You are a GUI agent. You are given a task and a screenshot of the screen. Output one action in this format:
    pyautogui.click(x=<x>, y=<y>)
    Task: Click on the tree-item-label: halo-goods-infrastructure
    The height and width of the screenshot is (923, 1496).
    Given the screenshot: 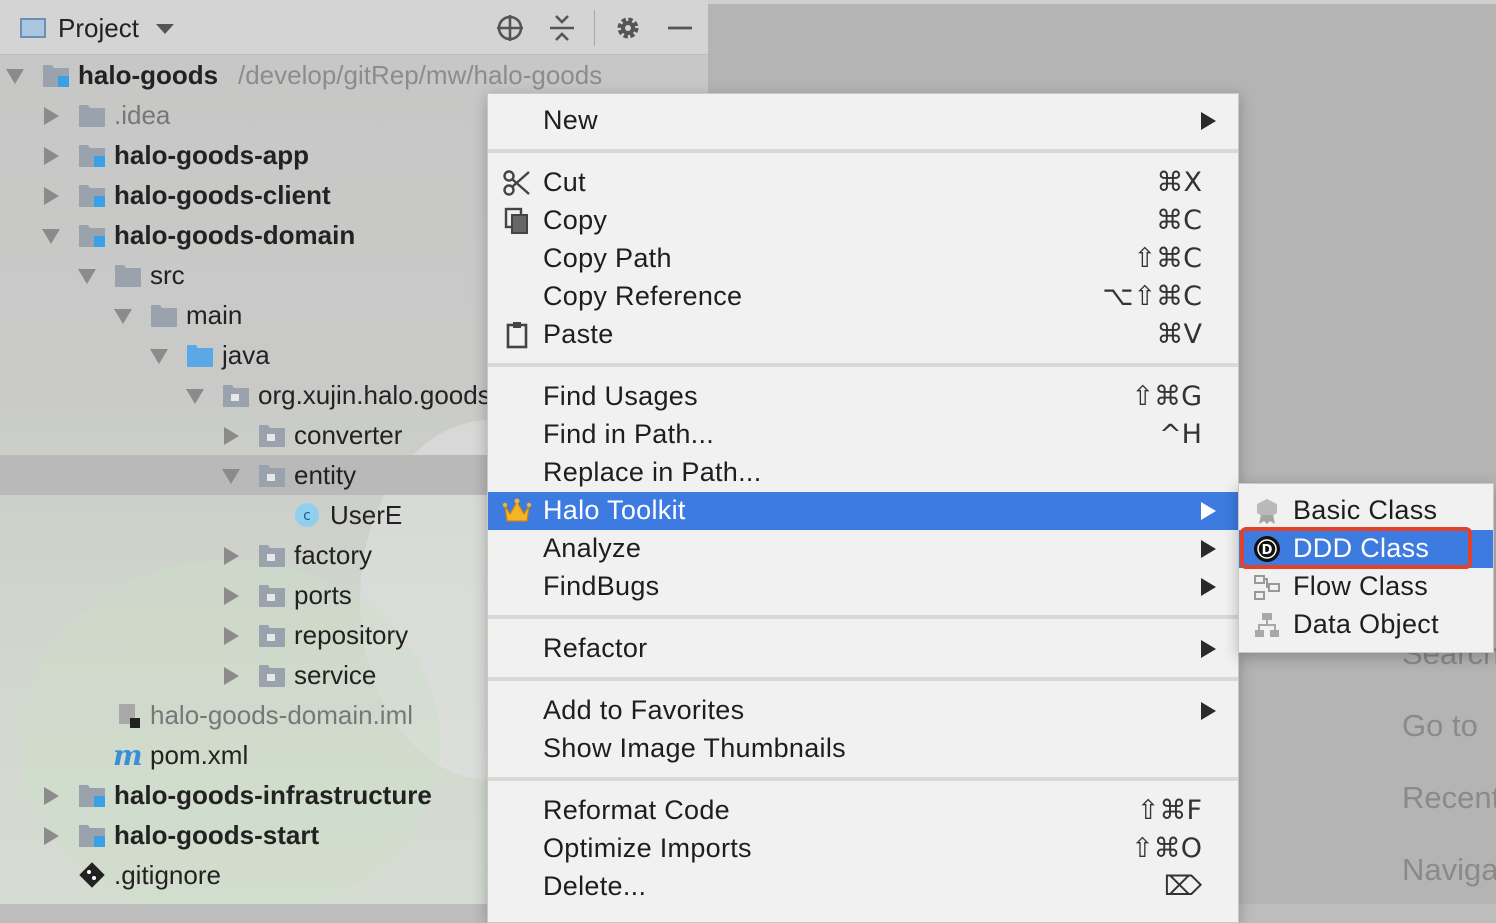 What is the action you would take?
    pyautogui.click(x=273, y=795)
    